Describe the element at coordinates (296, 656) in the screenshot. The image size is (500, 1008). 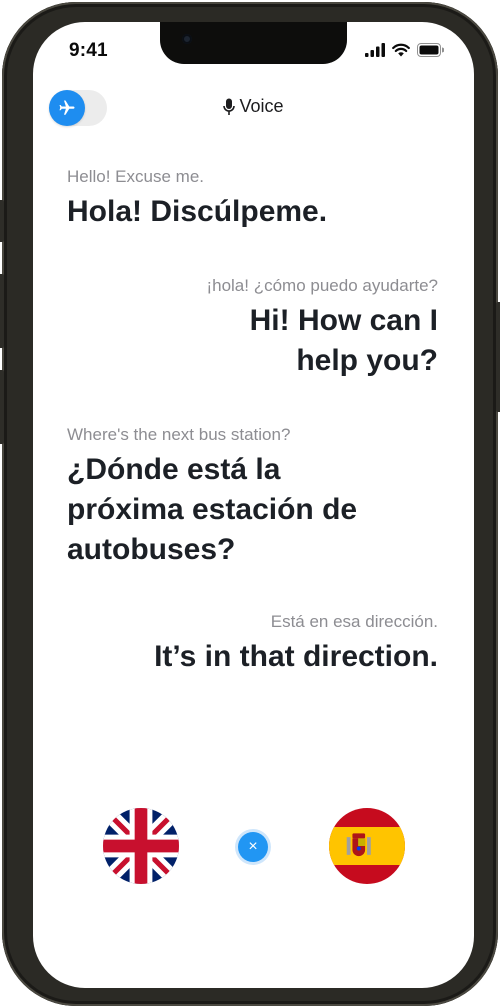
I see `message-translation: It’s in that direction.` at that location.